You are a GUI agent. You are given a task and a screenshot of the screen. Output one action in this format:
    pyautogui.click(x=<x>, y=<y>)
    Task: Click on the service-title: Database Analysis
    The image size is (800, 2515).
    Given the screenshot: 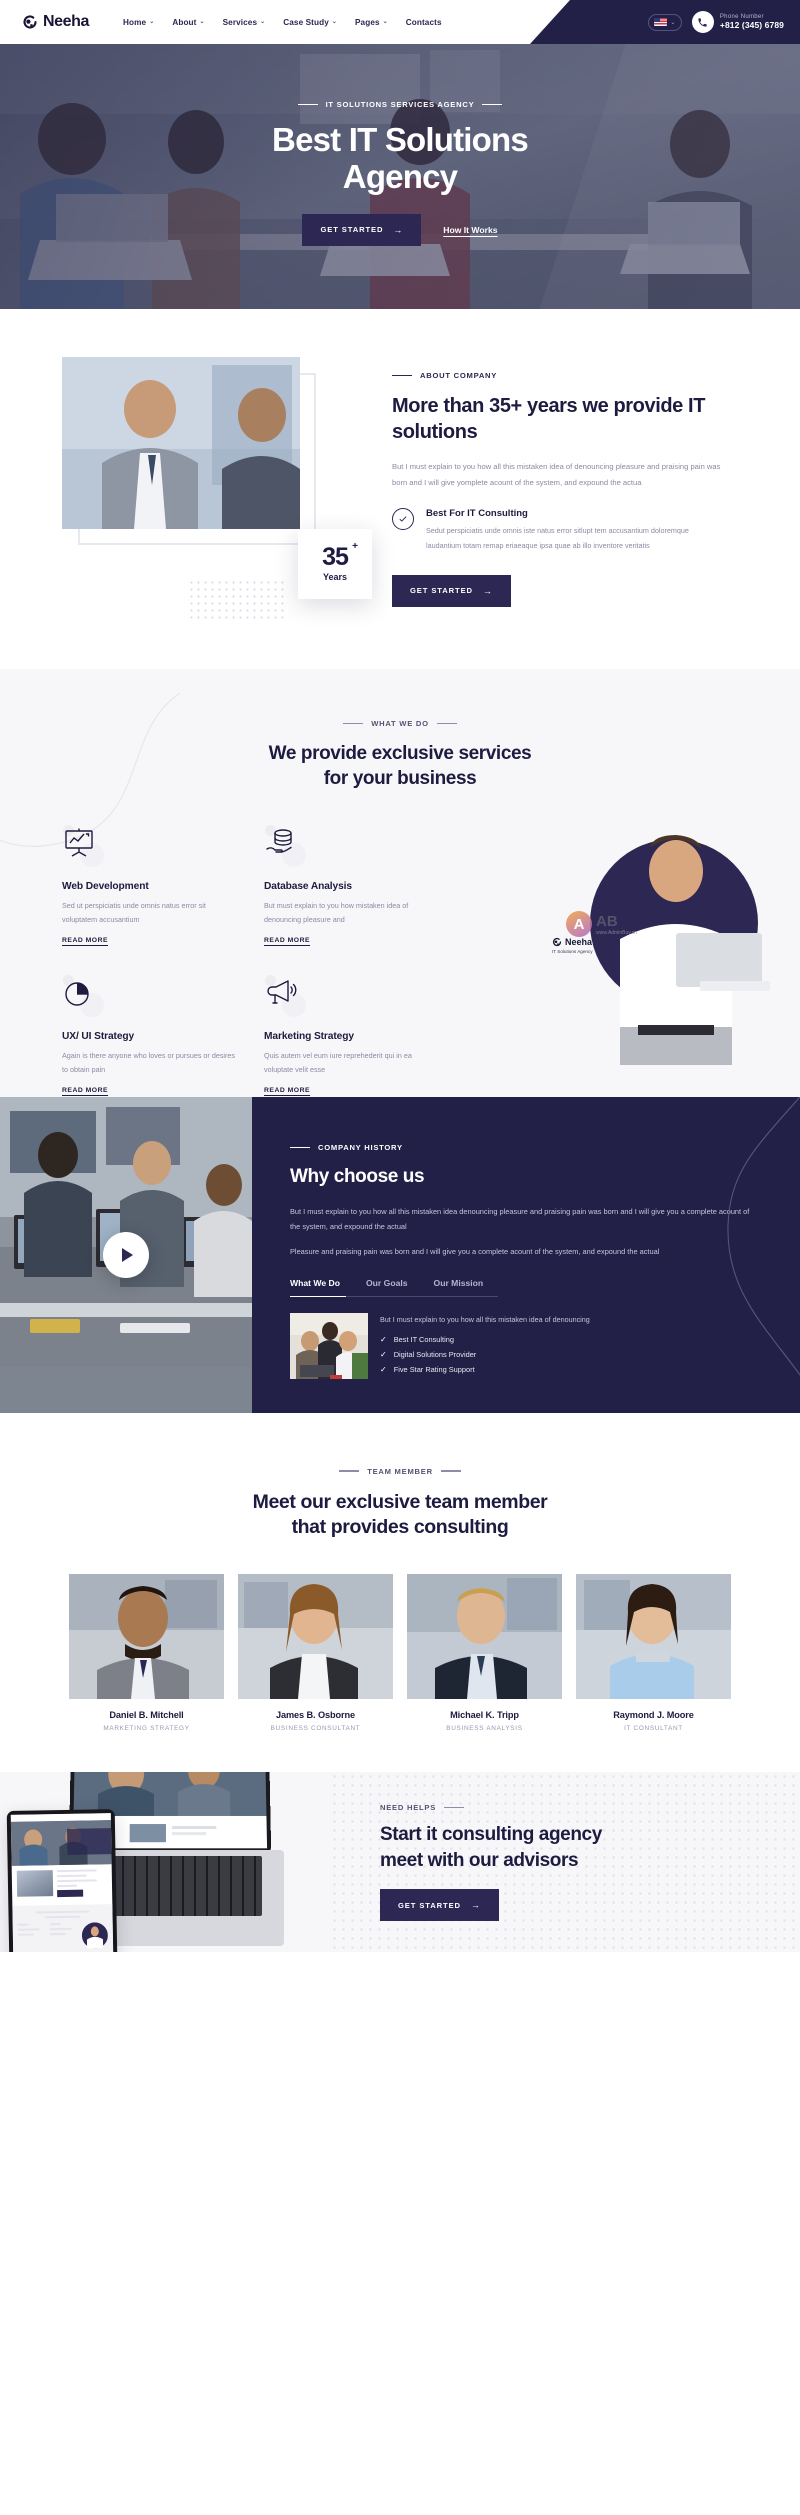 What is the action you would take?
    pyautogui.click(x=308, y=887)
    